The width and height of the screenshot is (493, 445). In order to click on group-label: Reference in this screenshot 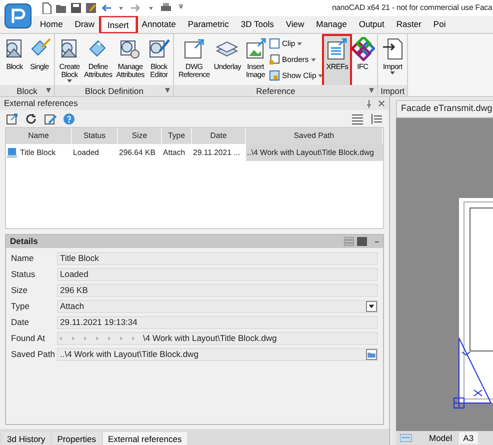, I will do `click(276, 90)`.